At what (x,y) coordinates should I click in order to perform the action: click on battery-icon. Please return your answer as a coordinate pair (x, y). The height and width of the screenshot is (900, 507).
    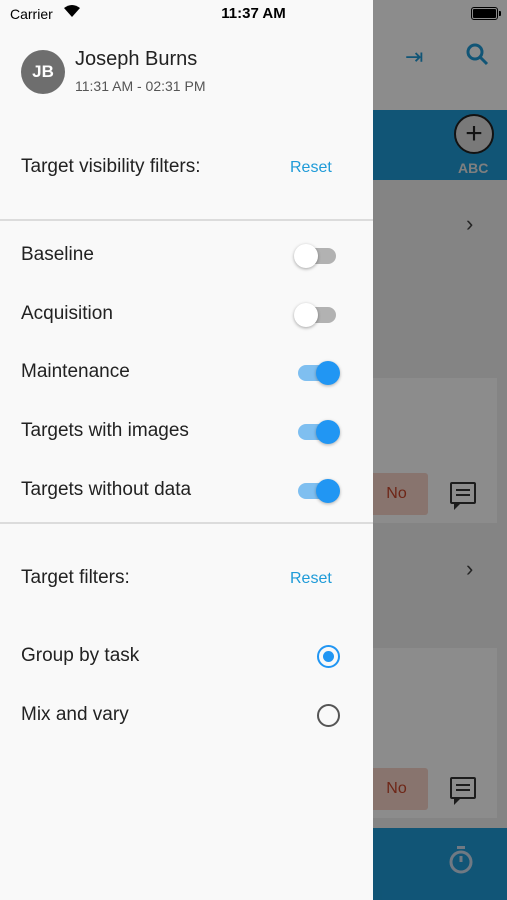
    Looking at the image, I should click on (486, 13).